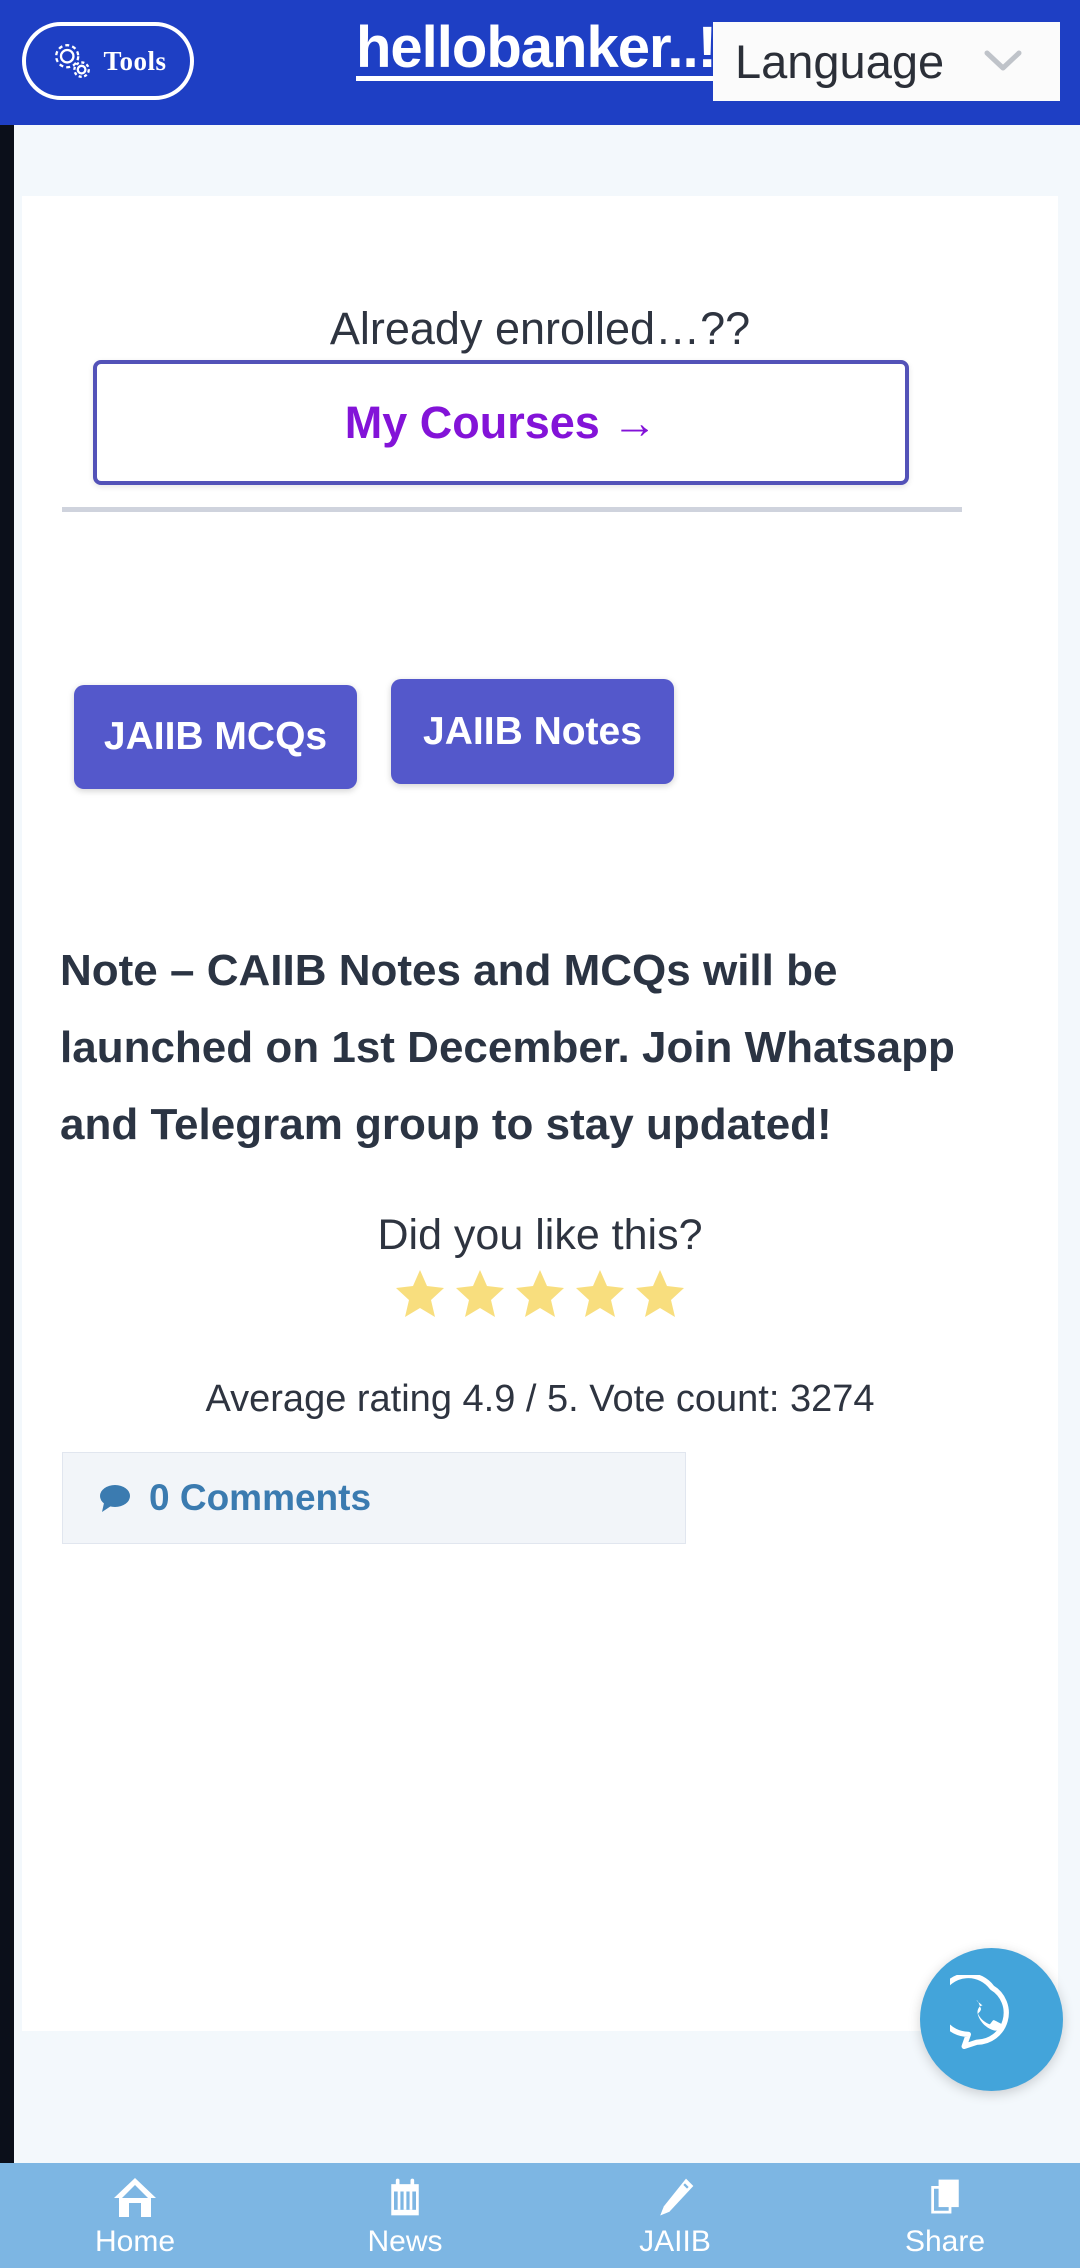 The image size is (1080, 2268). What do you see at coordinates (675, 2241) in the screenshot?
I see `nav-label-jaiib: JAIIB` at bounding box center [675, 2241].